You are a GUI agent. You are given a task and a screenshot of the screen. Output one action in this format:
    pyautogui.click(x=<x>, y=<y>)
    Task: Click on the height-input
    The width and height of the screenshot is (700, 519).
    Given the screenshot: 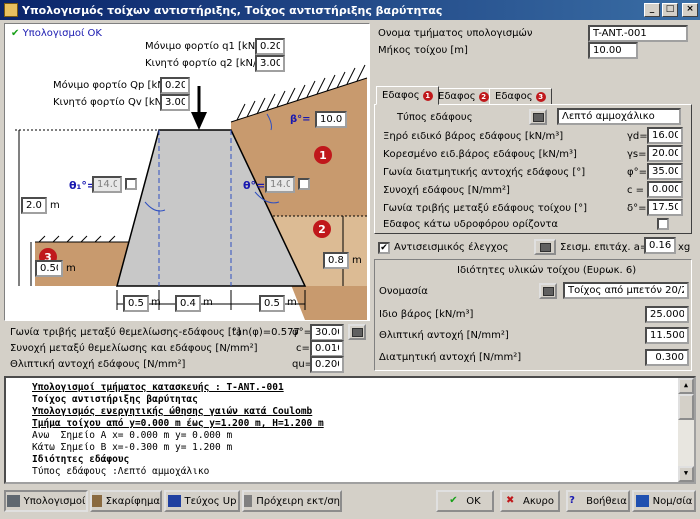 What is the action you would take?
    pyautogui.click(x=34, y=205)
    